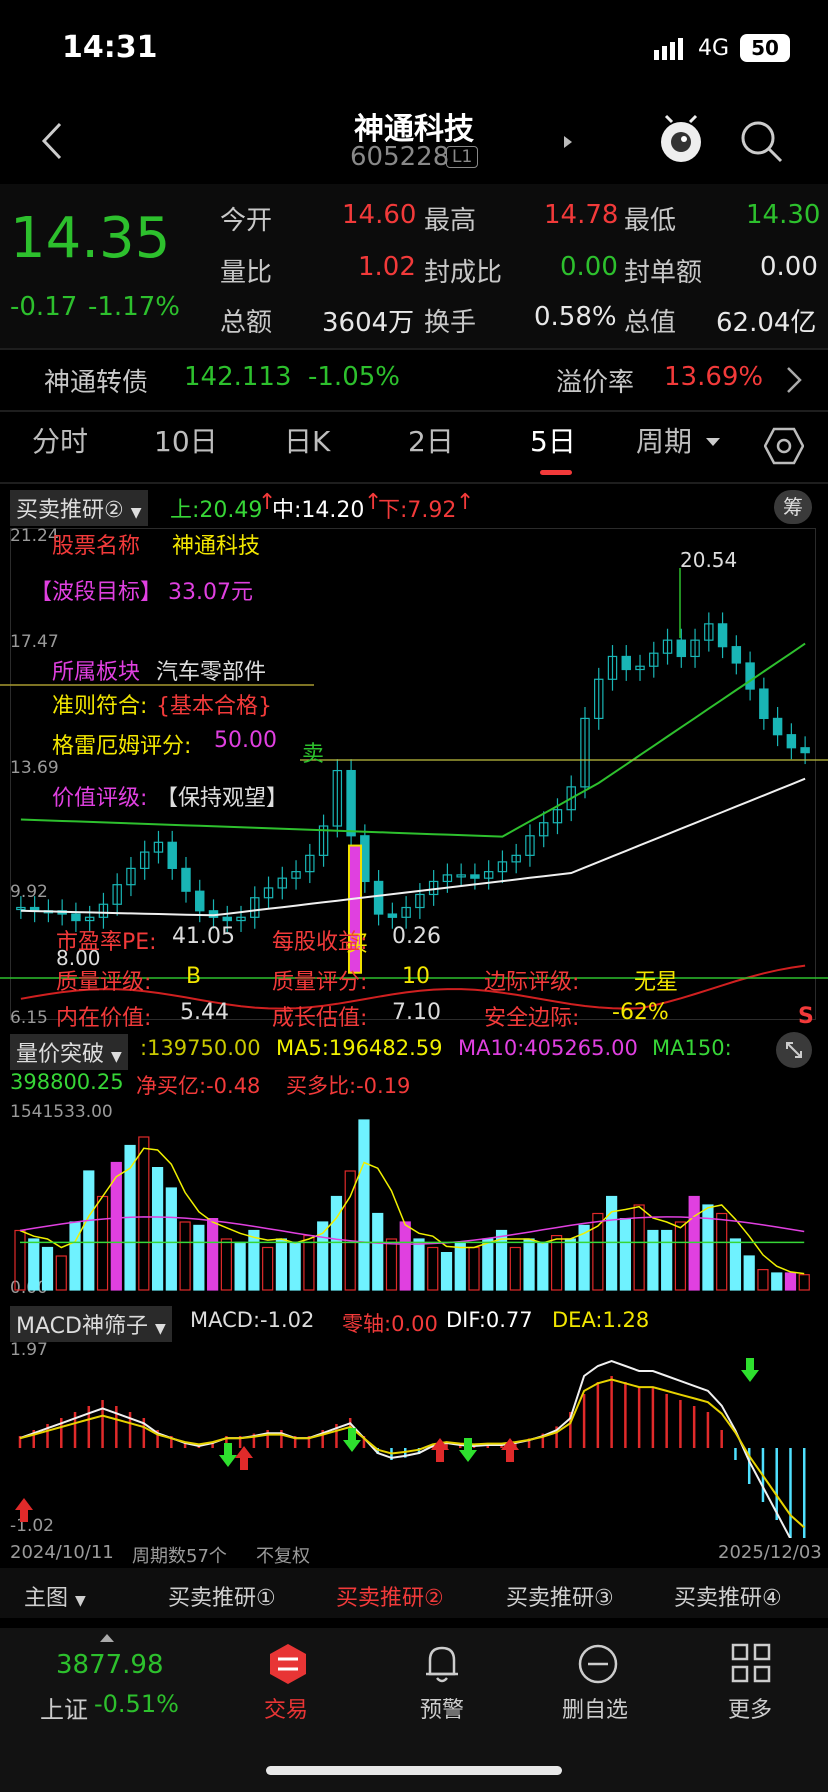 The image size is (828, 1792). What do you see at coordinates (431, 440) in the screenshot?
I see `tab-2day: 2日` at bounding box center [431, 440].